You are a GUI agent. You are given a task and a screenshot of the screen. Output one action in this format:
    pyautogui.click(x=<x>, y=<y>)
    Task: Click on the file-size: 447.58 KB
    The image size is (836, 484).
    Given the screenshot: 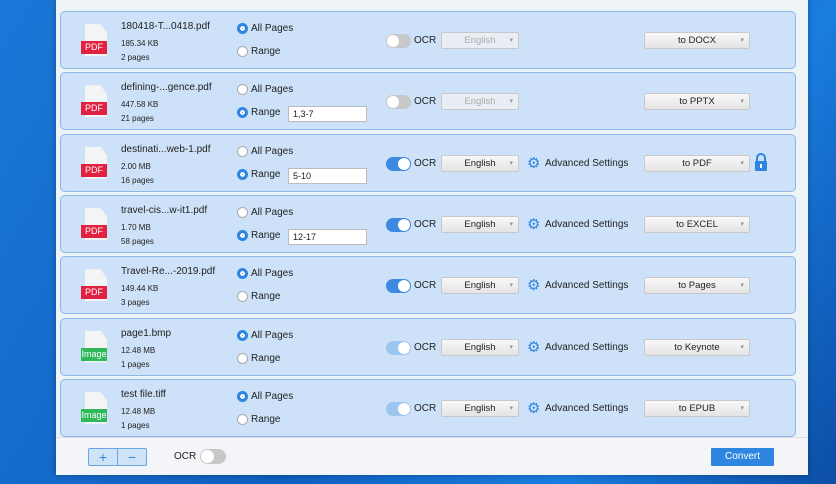 What is the action you would take?
    pyautogui.click(x=140, y=105)
    